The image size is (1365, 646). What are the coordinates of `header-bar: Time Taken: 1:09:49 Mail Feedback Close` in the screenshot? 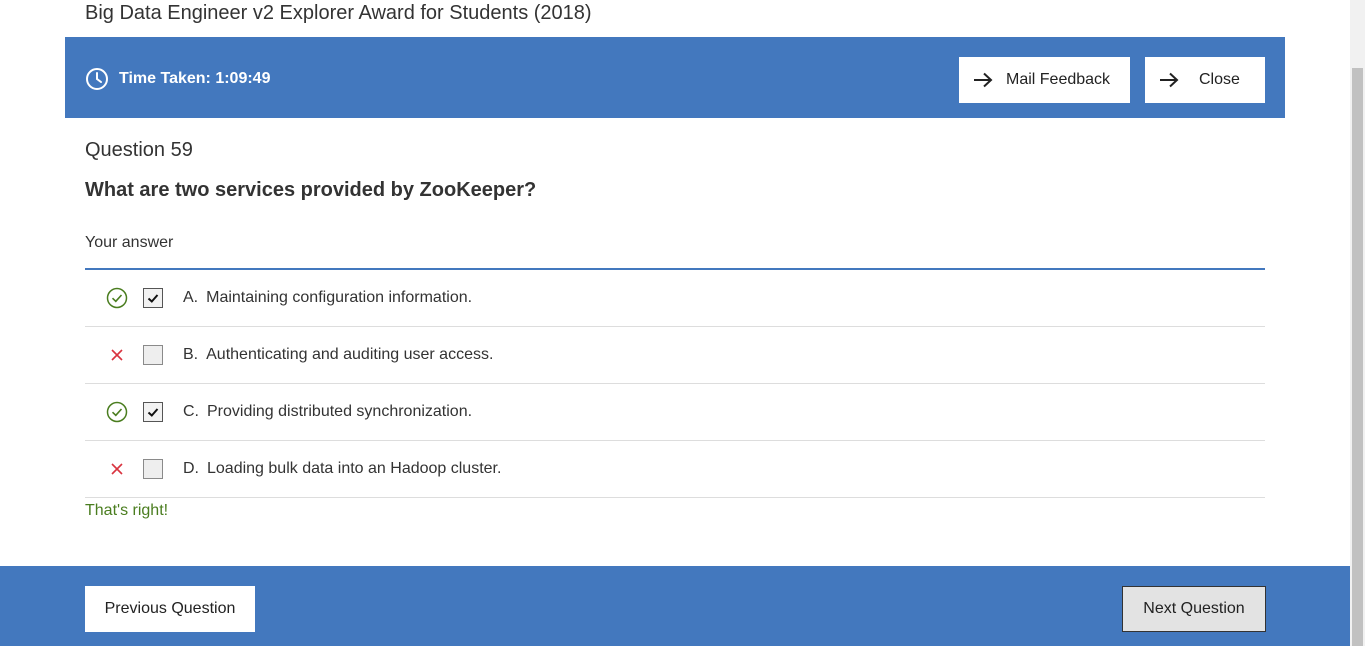 It's located at (675, 77).